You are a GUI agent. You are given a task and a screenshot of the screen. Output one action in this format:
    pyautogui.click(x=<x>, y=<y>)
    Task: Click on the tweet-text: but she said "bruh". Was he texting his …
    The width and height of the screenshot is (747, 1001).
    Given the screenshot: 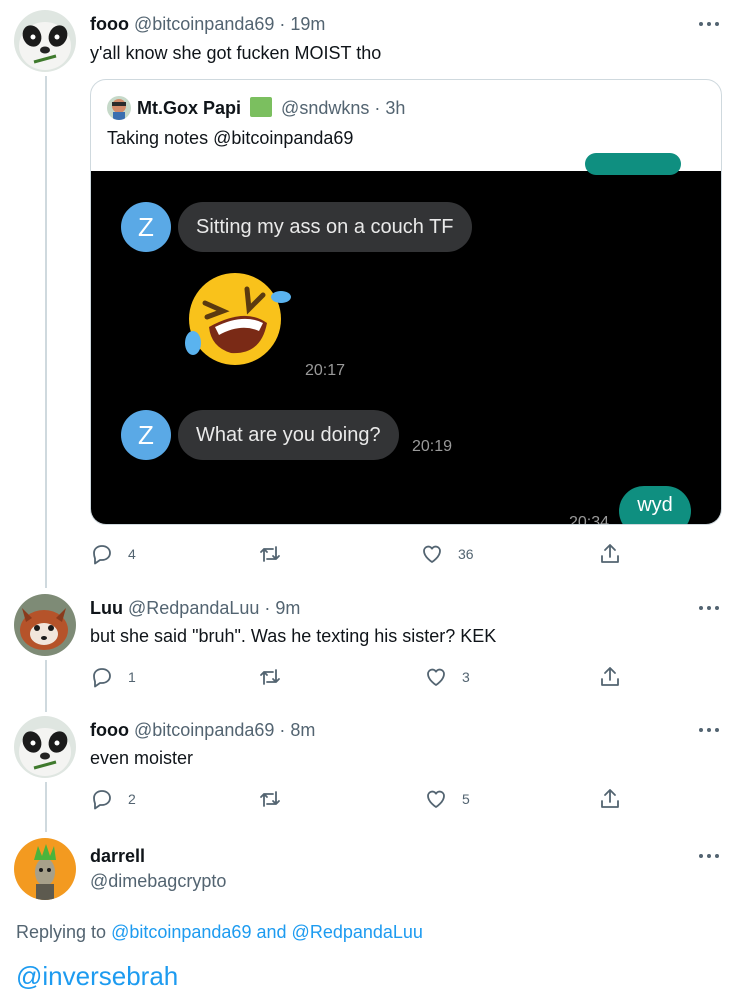 What is the action you would take?
    pyautogui.click(x=293, y=636)
    